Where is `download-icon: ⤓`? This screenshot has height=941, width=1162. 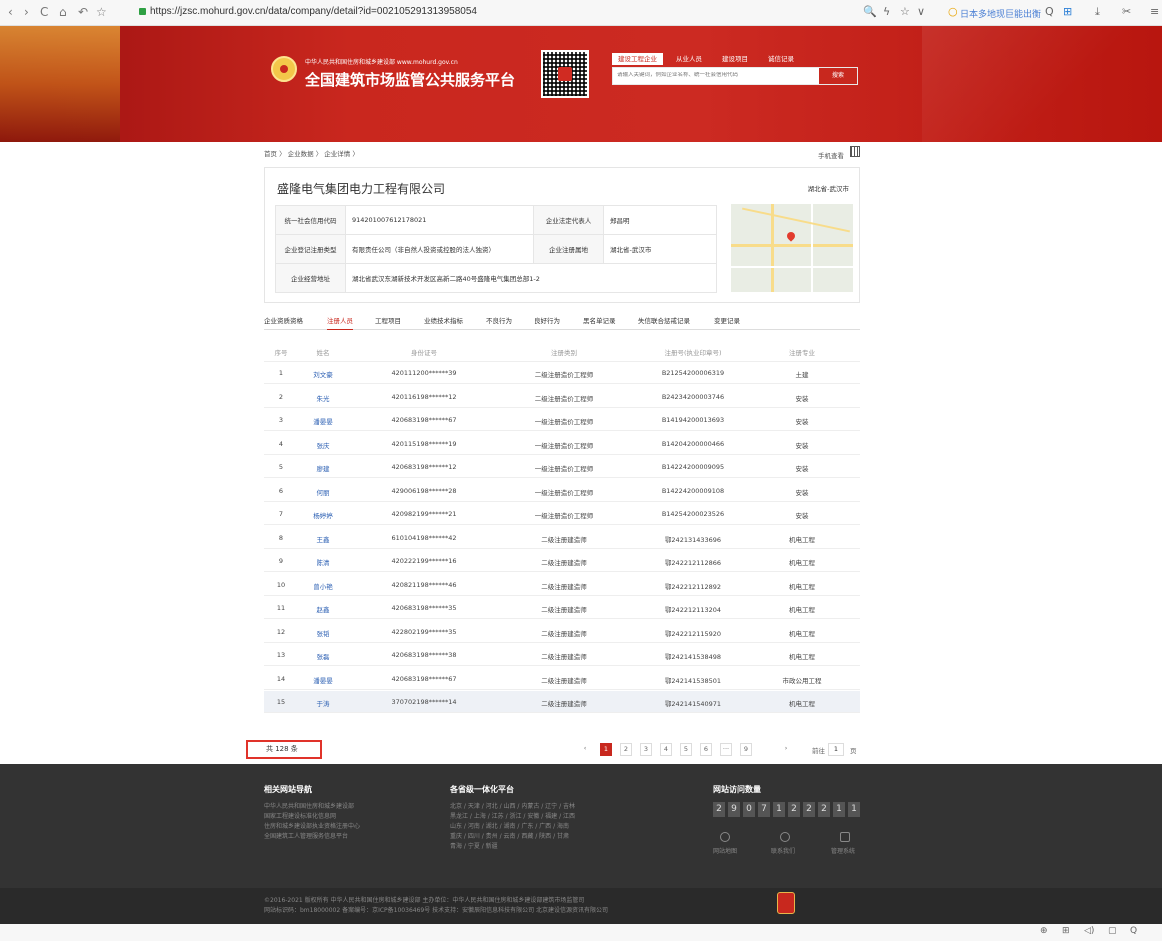 download-icon: ⤓ is located at coordinates (1097, 12).